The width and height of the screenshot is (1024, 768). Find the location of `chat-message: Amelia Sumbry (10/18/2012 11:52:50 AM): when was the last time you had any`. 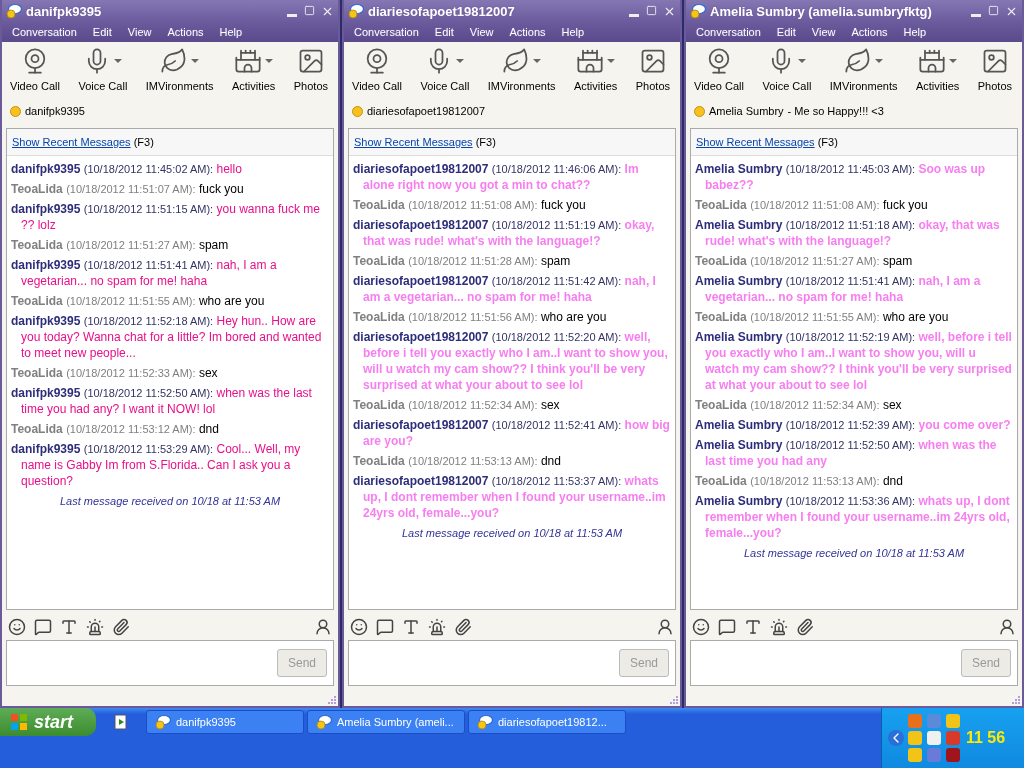

chat-message: Amelia Sumbry (10/18/2012 11:52:50 AM): when was the last time you had any is located at coordinates (846, 453).